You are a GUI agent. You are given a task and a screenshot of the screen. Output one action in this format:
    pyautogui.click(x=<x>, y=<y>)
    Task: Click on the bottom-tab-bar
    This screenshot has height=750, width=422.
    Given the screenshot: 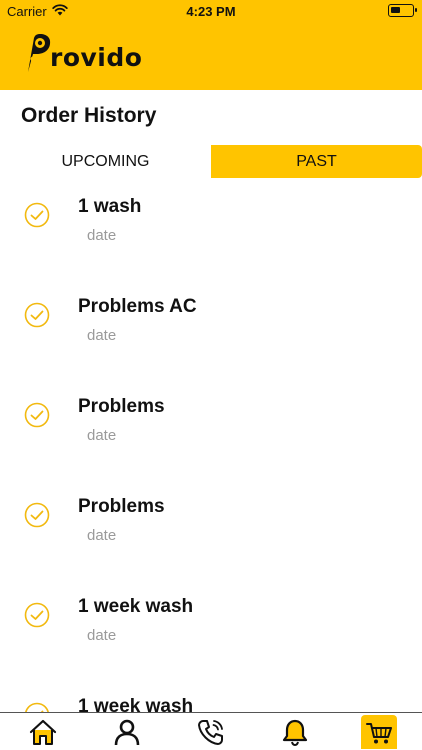 What is the action you would take?
    pyautogui.click(x=211, y=731)
    